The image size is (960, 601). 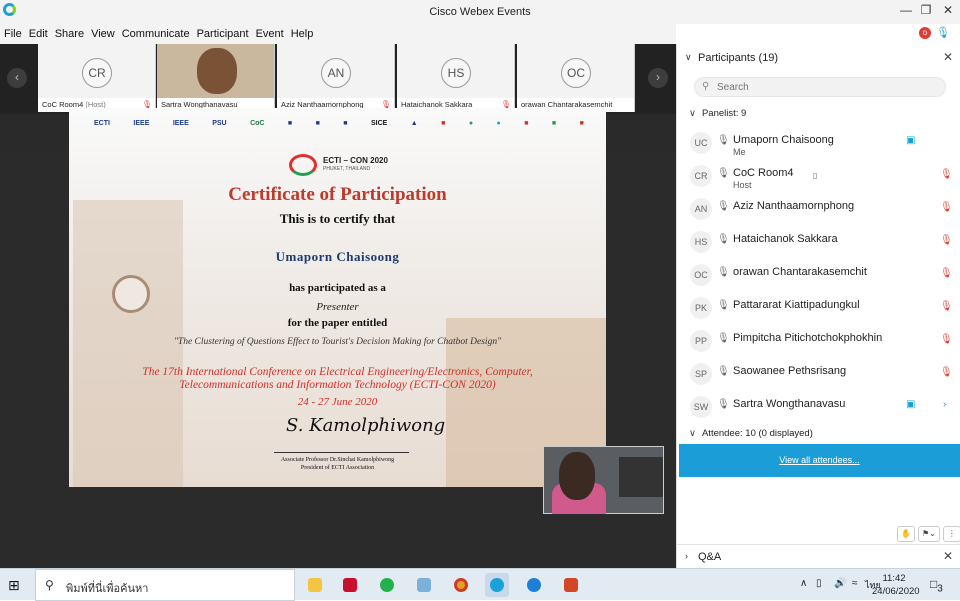 I want to click on thumbnails-prev-icon: ‹, so click(x=17, y=78).